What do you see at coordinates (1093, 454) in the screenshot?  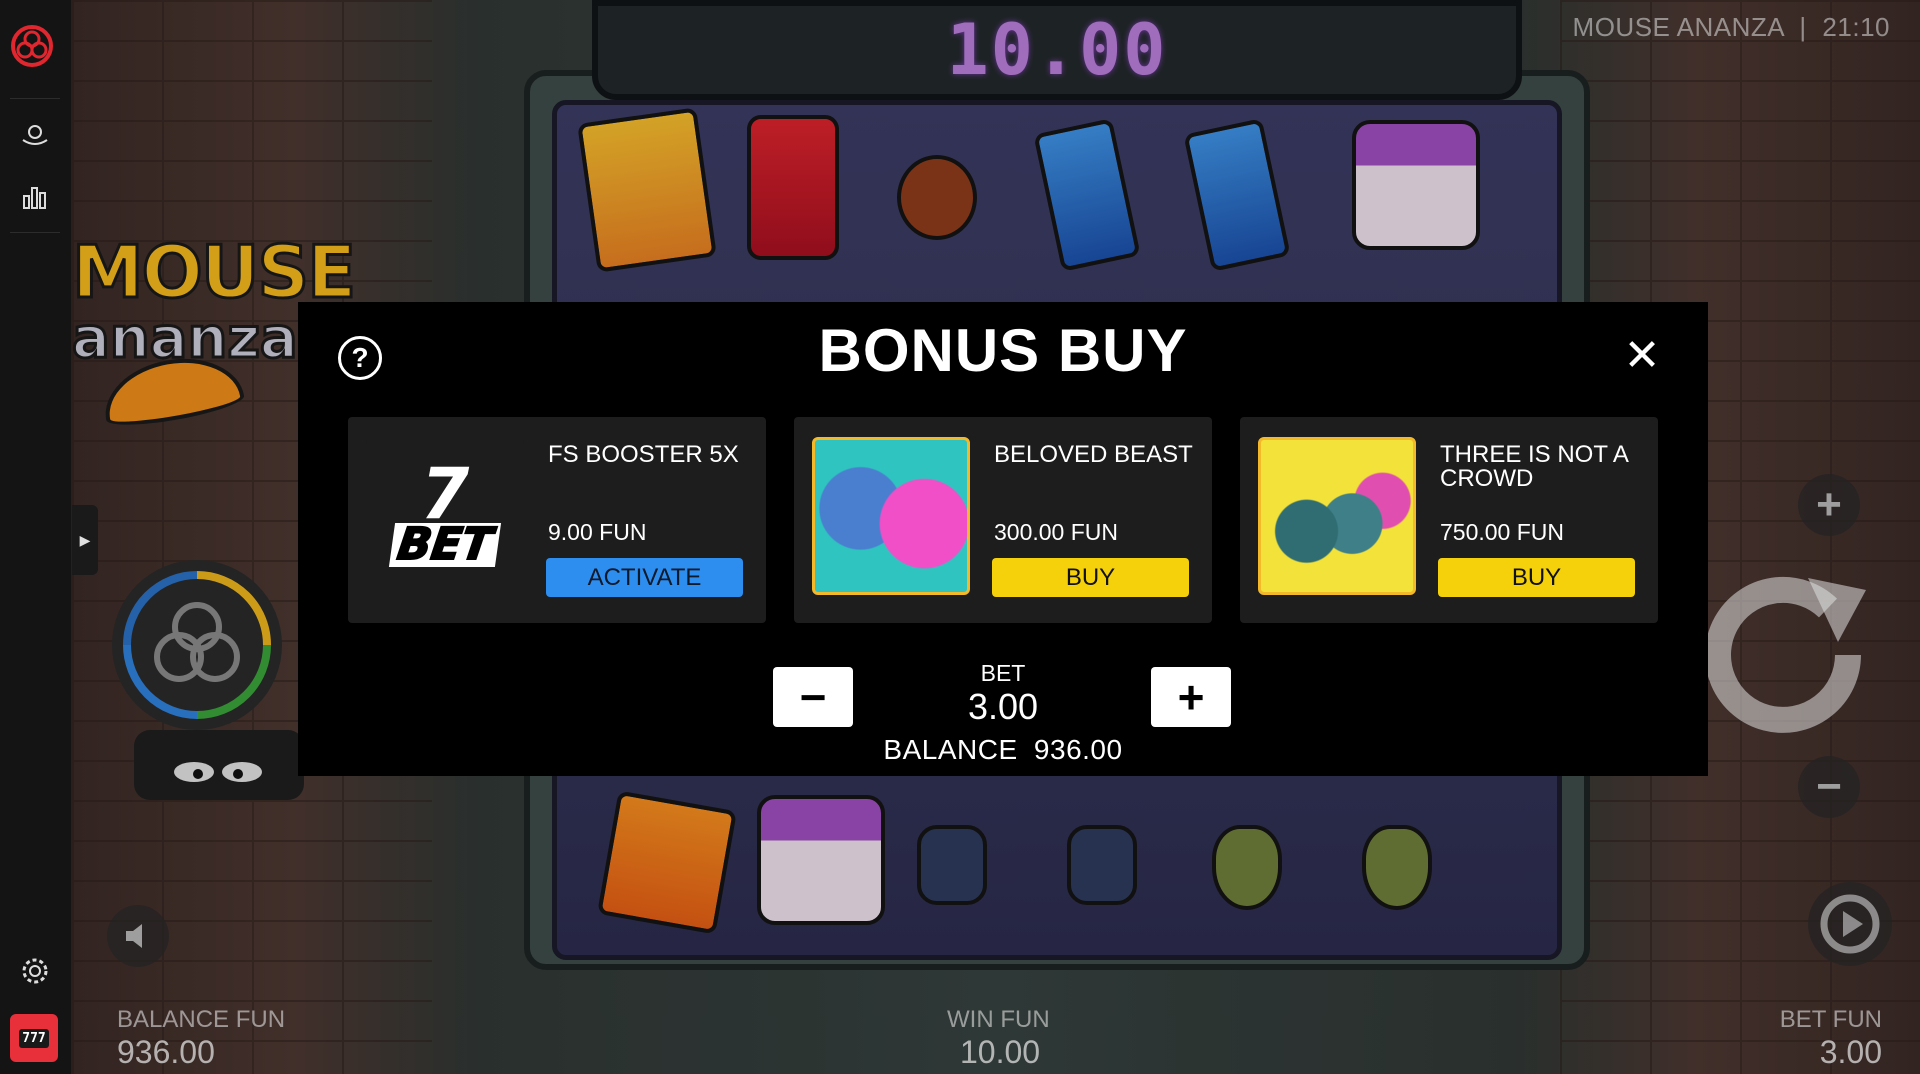 I see `card-name: BELOVED BEAST` at bounding box center [1093, 454].